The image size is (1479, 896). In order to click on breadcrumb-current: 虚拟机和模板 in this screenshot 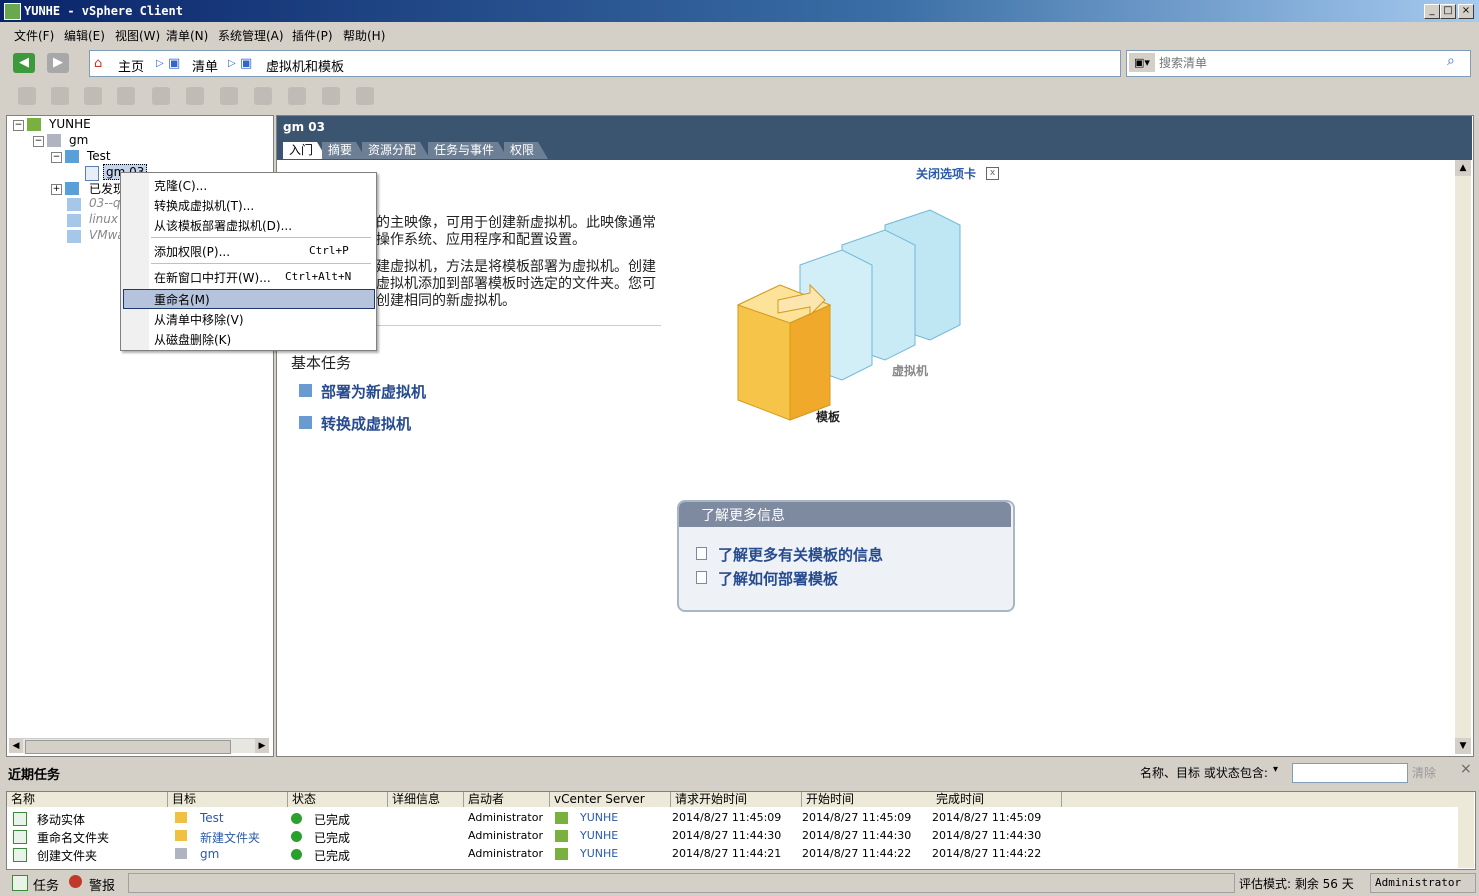, I will do `click(305, 65)`.